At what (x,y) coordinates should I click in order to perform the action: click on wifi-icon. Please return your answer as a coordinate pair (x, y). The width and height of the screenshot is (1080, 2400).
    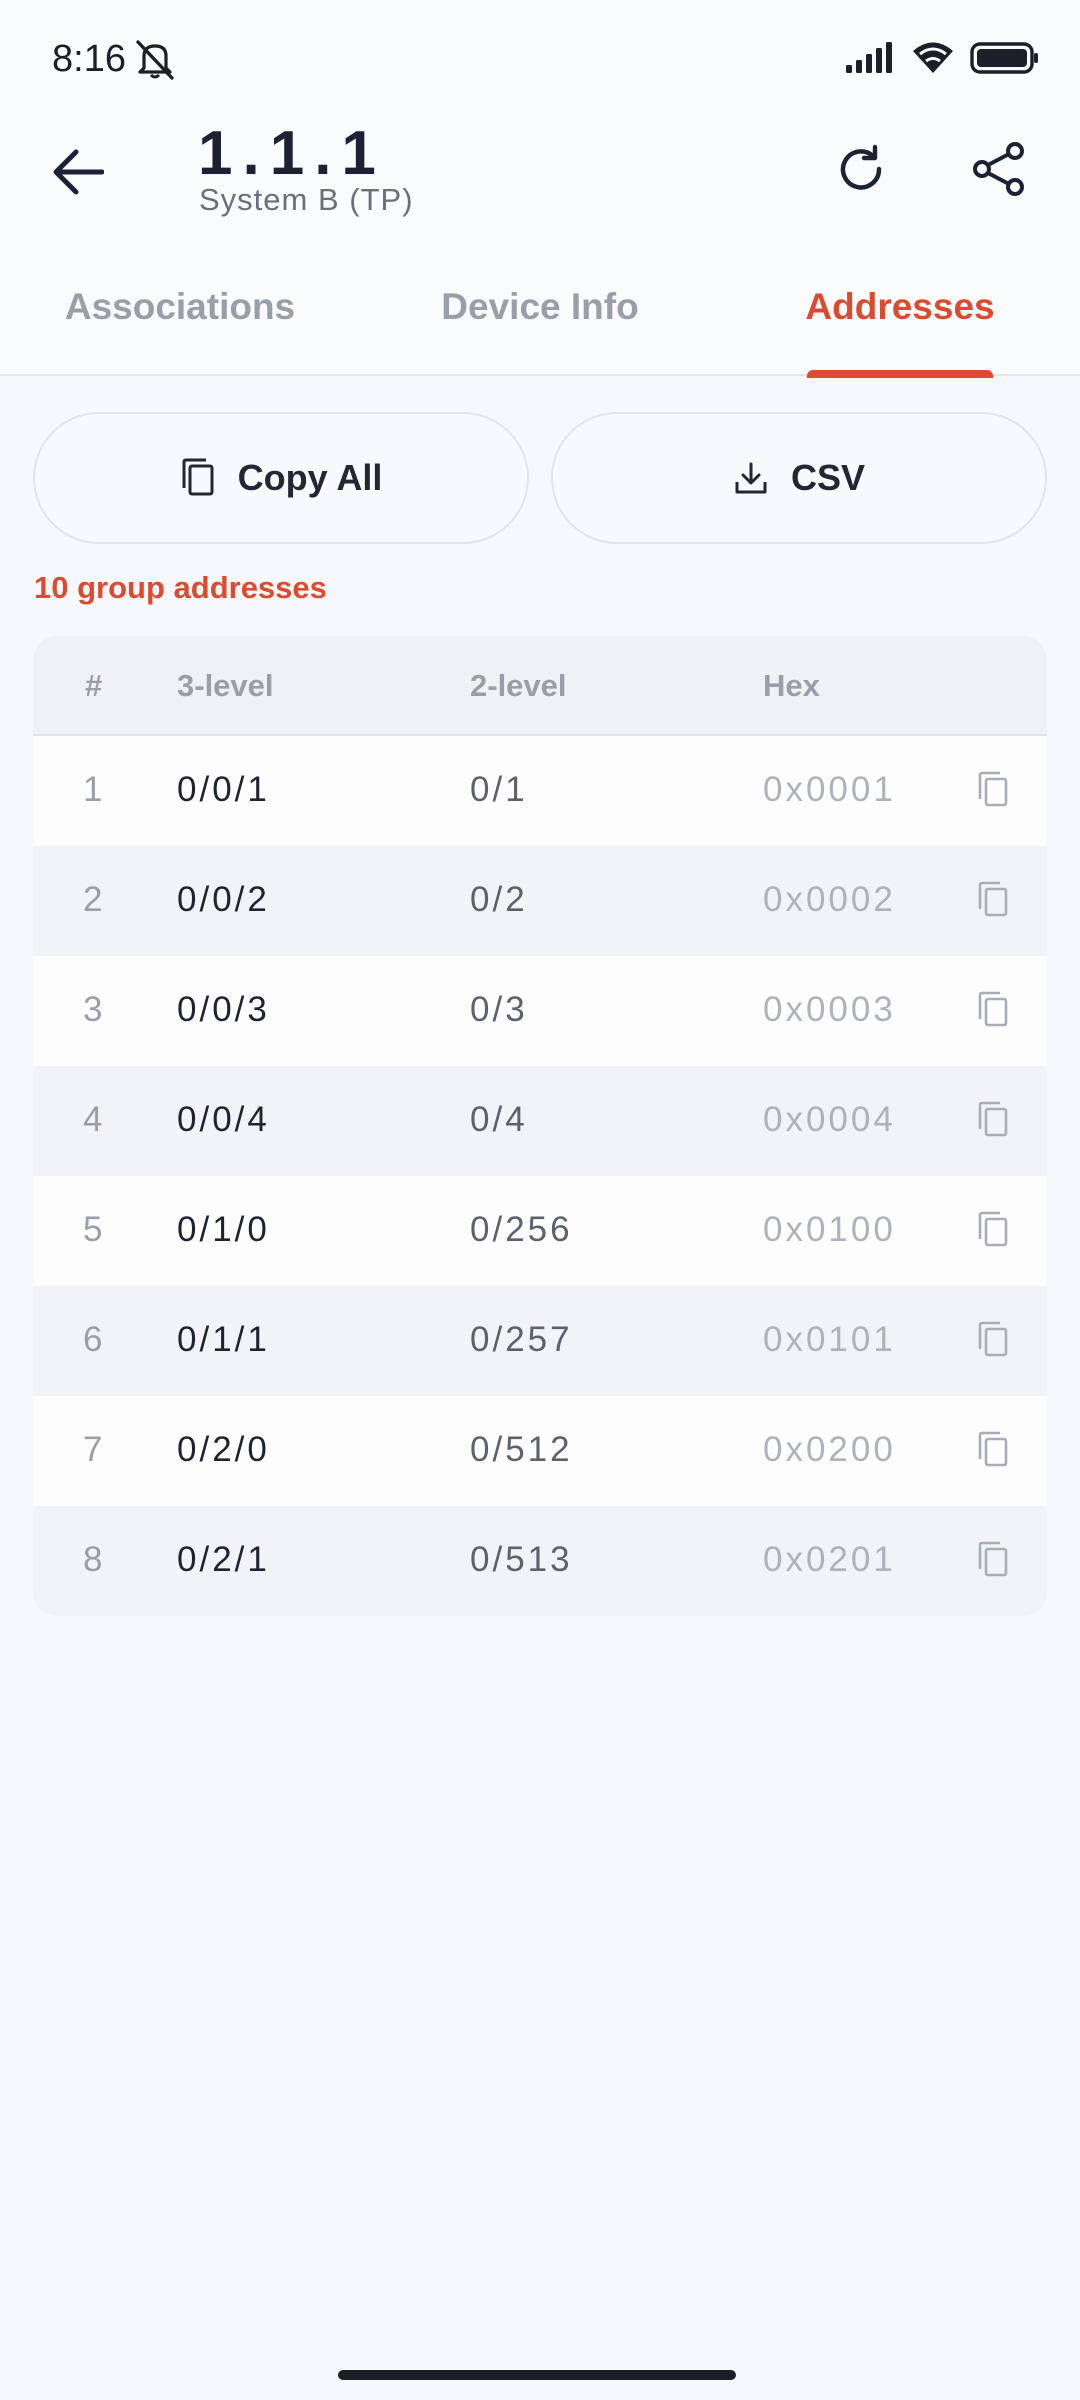
    Looking at the image, I should click on (933, 60).